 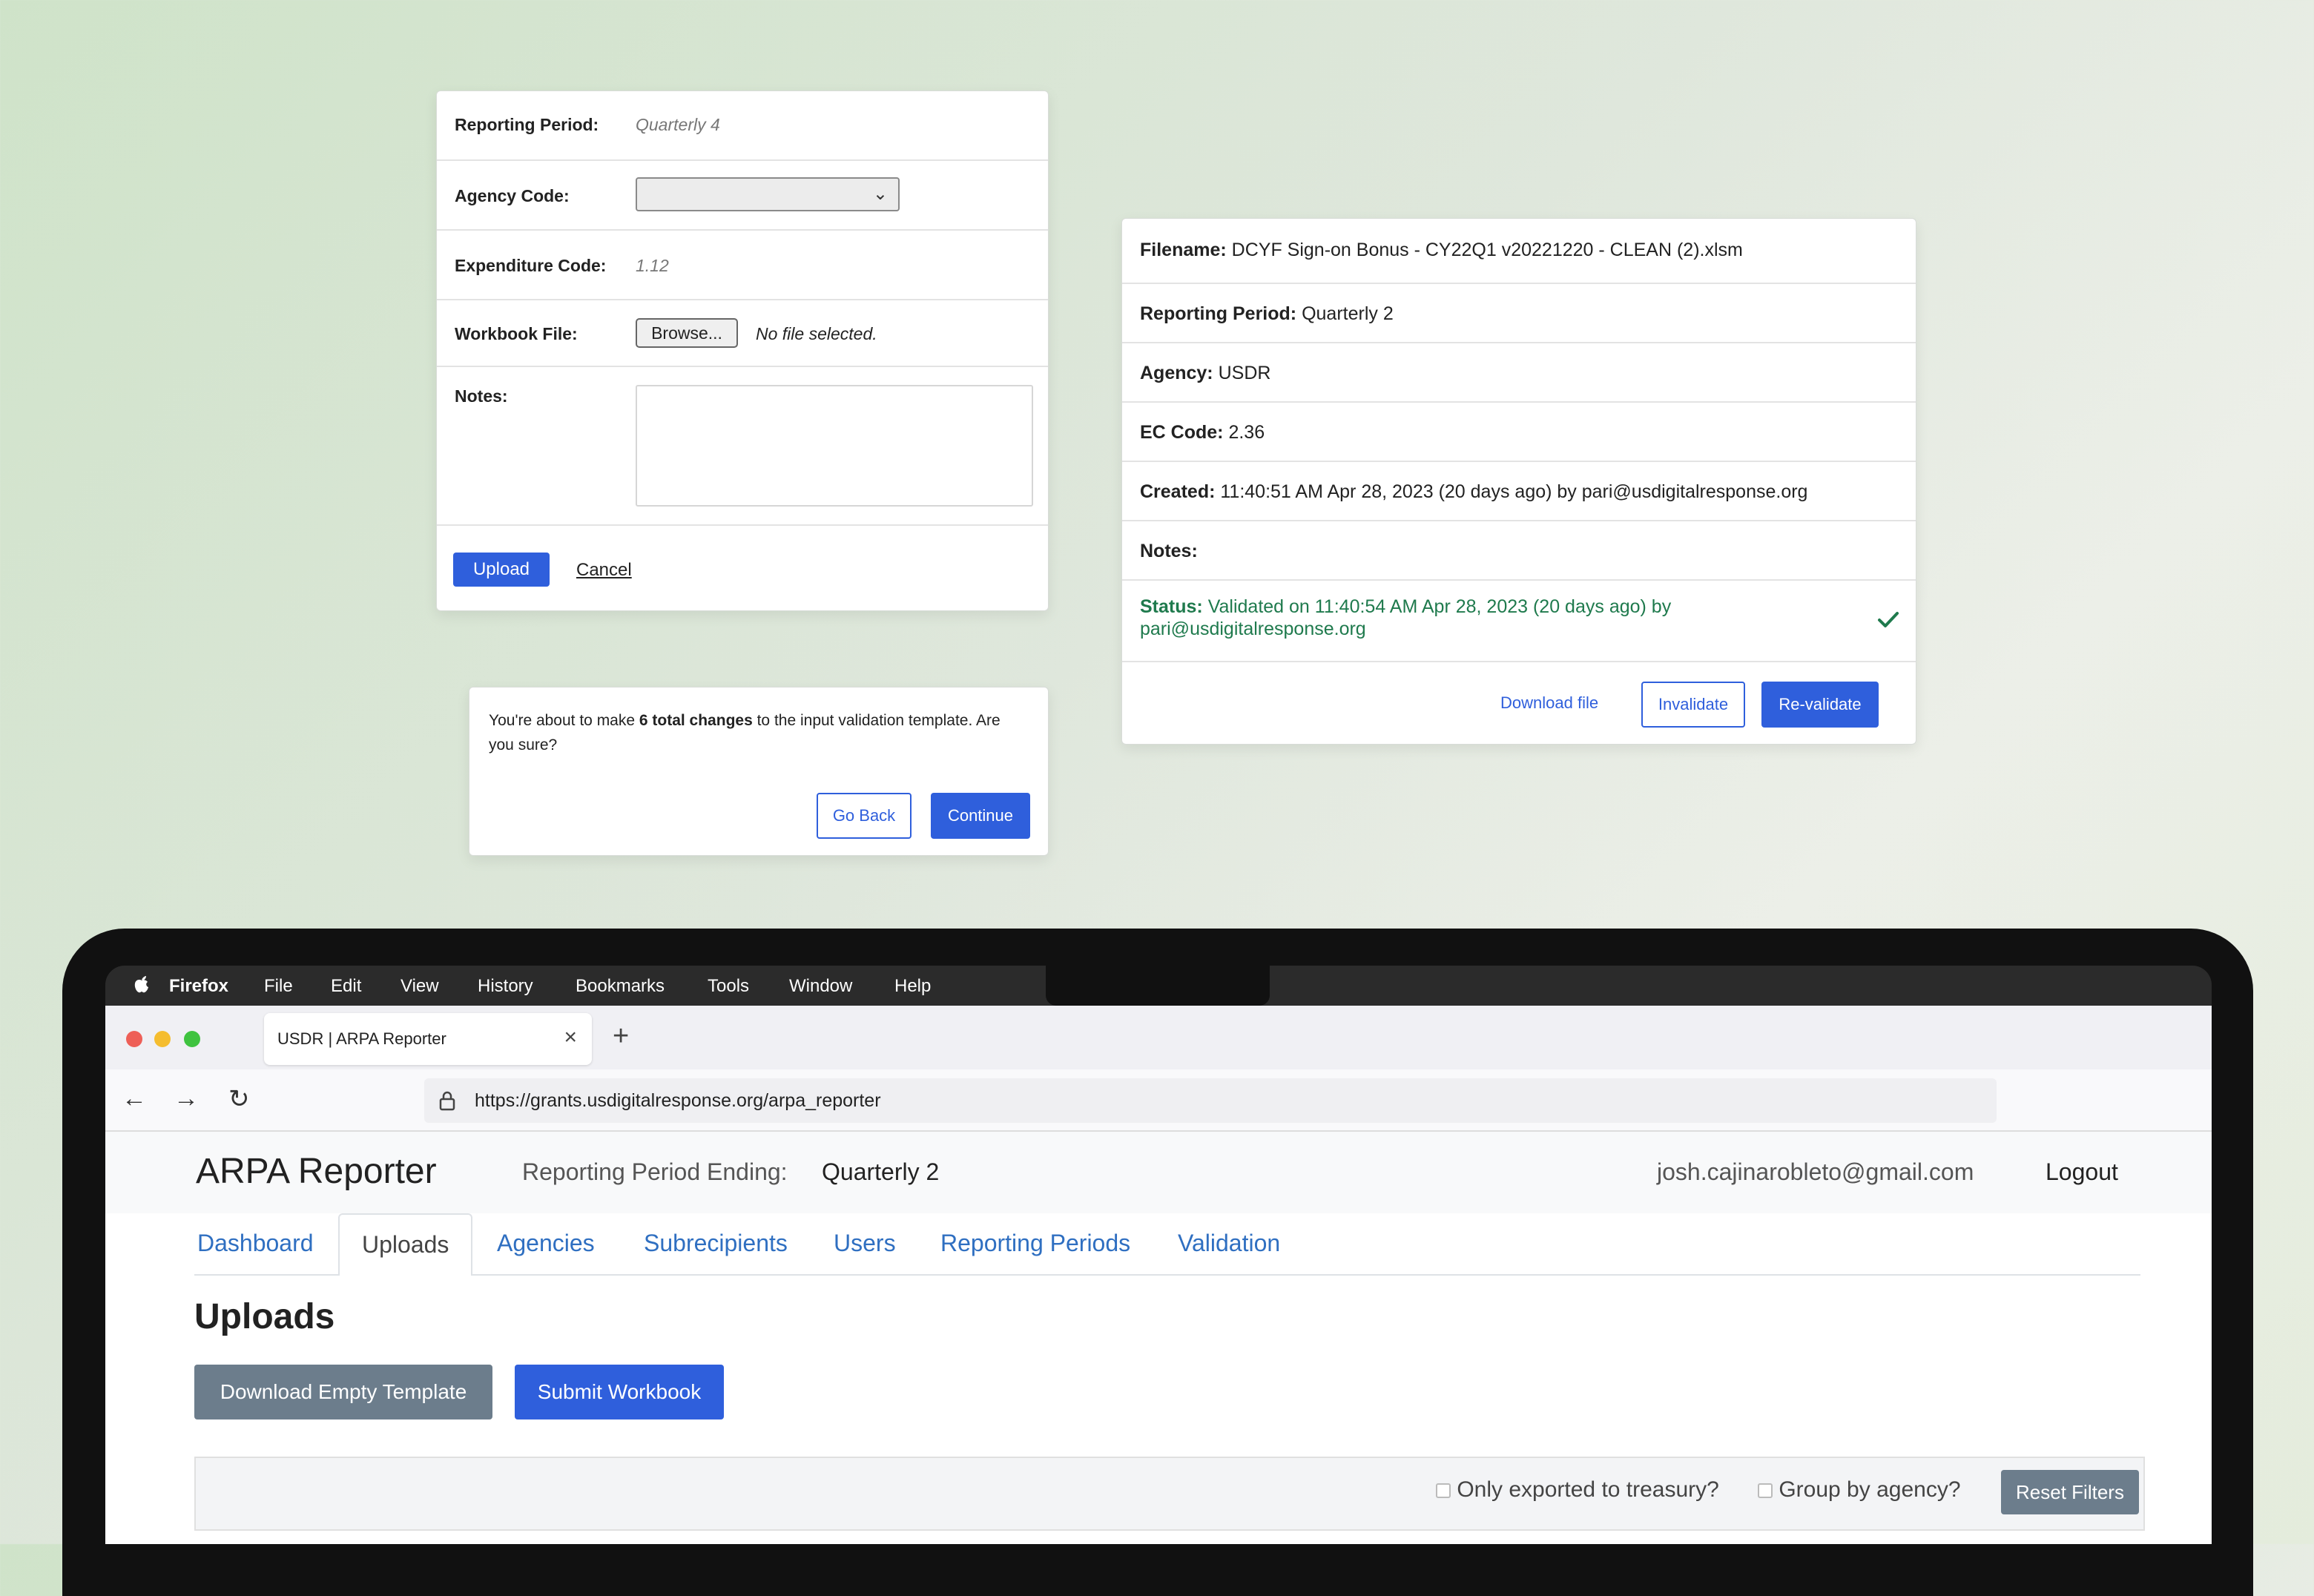 What do you see at coordinates (1693, 705) in the screenshot?
I see `invalidate-button: Invalidate` at bounding box center [1693, 705].